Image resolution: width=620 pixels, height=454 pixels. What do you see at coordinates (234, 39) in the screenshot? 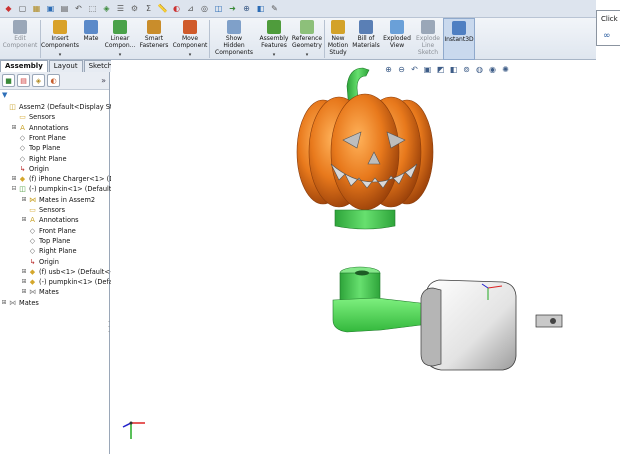
I see `show-hidden-components-button: Show Hidden Components` at bounding box center [234, 39].